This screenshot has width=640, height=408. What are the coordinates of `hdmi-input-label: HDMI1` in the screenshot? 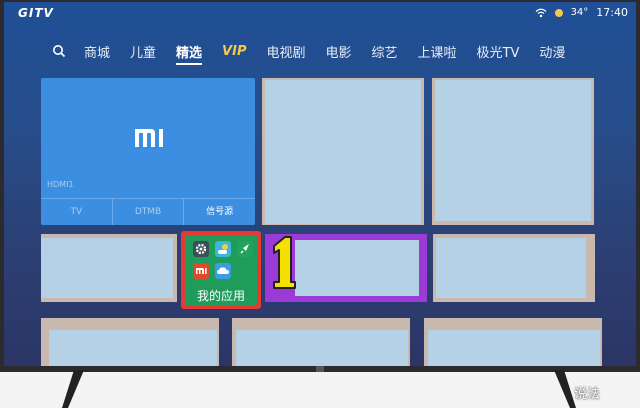 It's located at (60, 184).